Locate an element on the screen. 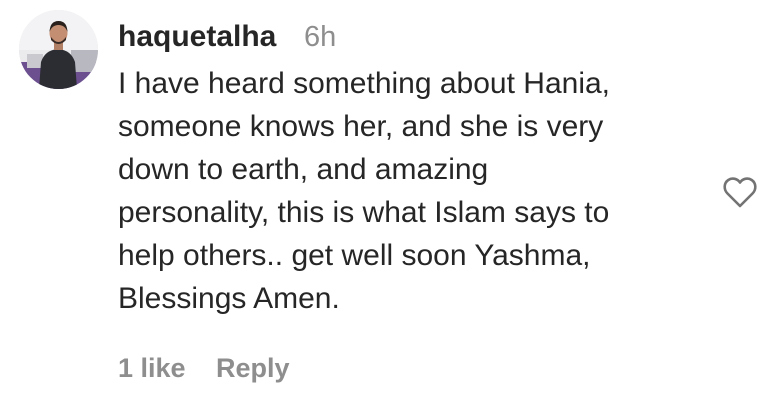 This screenshot has height=400, width=771. comment-text-line: personality, this is what Islam says to is located at coordinates (364, 212).